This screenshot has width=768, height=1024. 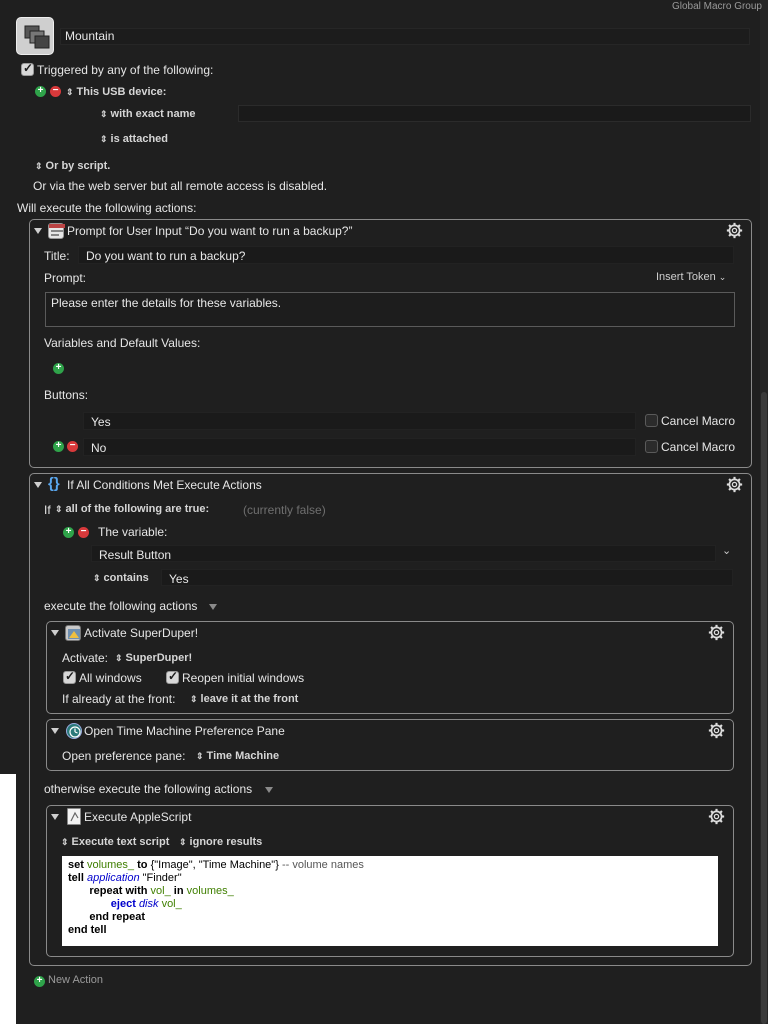 I want to click on applescript-action-title: Execute AppleScript, so click(x=138, y=817).